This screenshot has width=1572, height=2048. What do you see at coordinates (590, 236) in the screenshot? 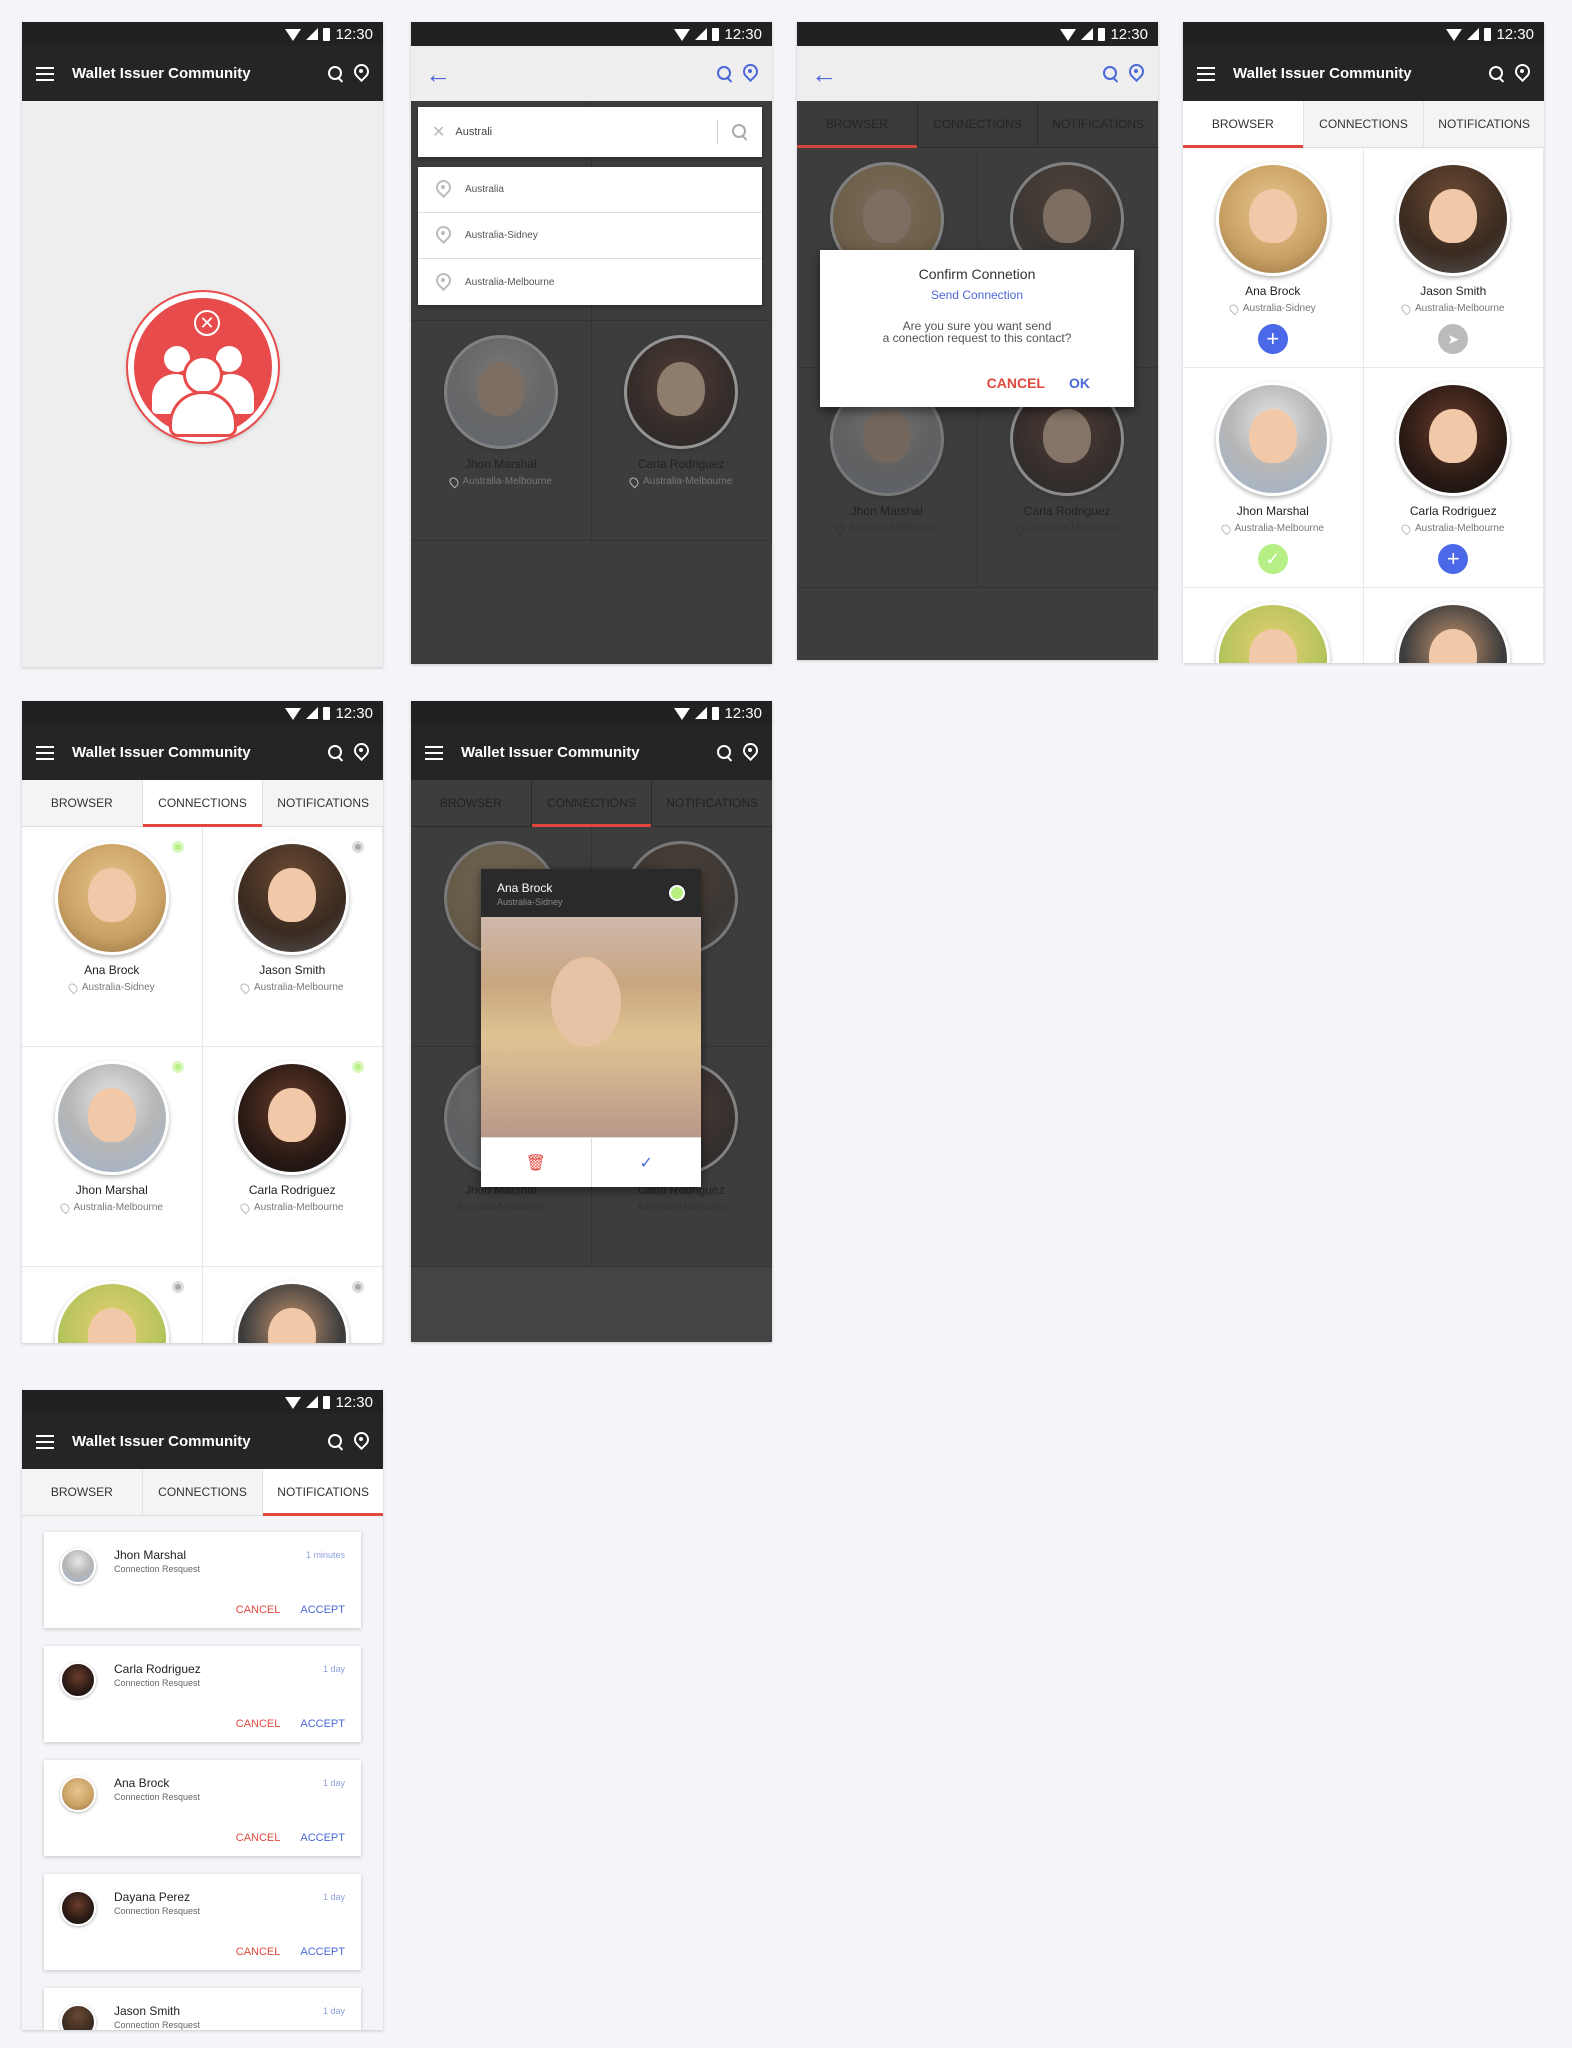
I see `suggestion-item: Australia-Sidney` at bounding box center [590, 236].